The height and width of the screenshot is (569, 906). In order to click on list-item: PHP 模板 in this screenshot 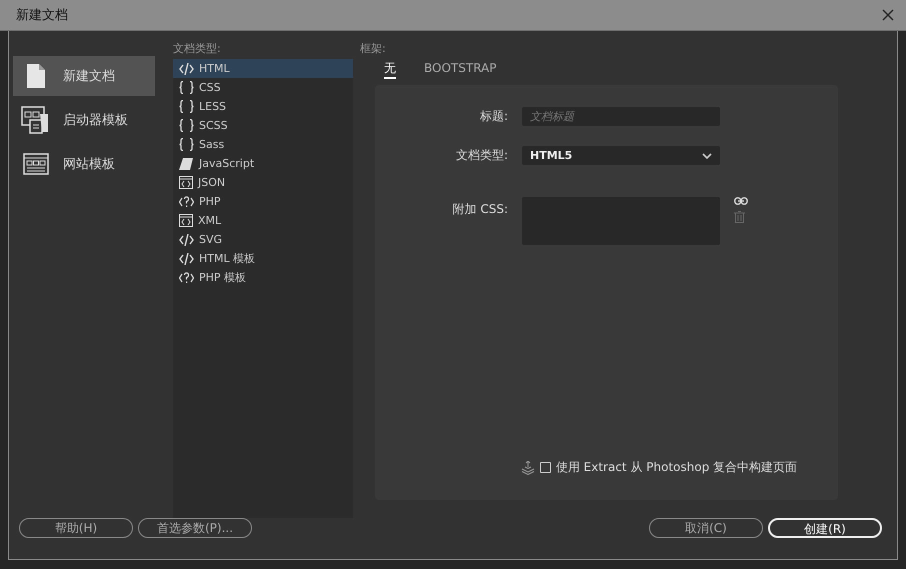, I will do `click(263, 277)`.